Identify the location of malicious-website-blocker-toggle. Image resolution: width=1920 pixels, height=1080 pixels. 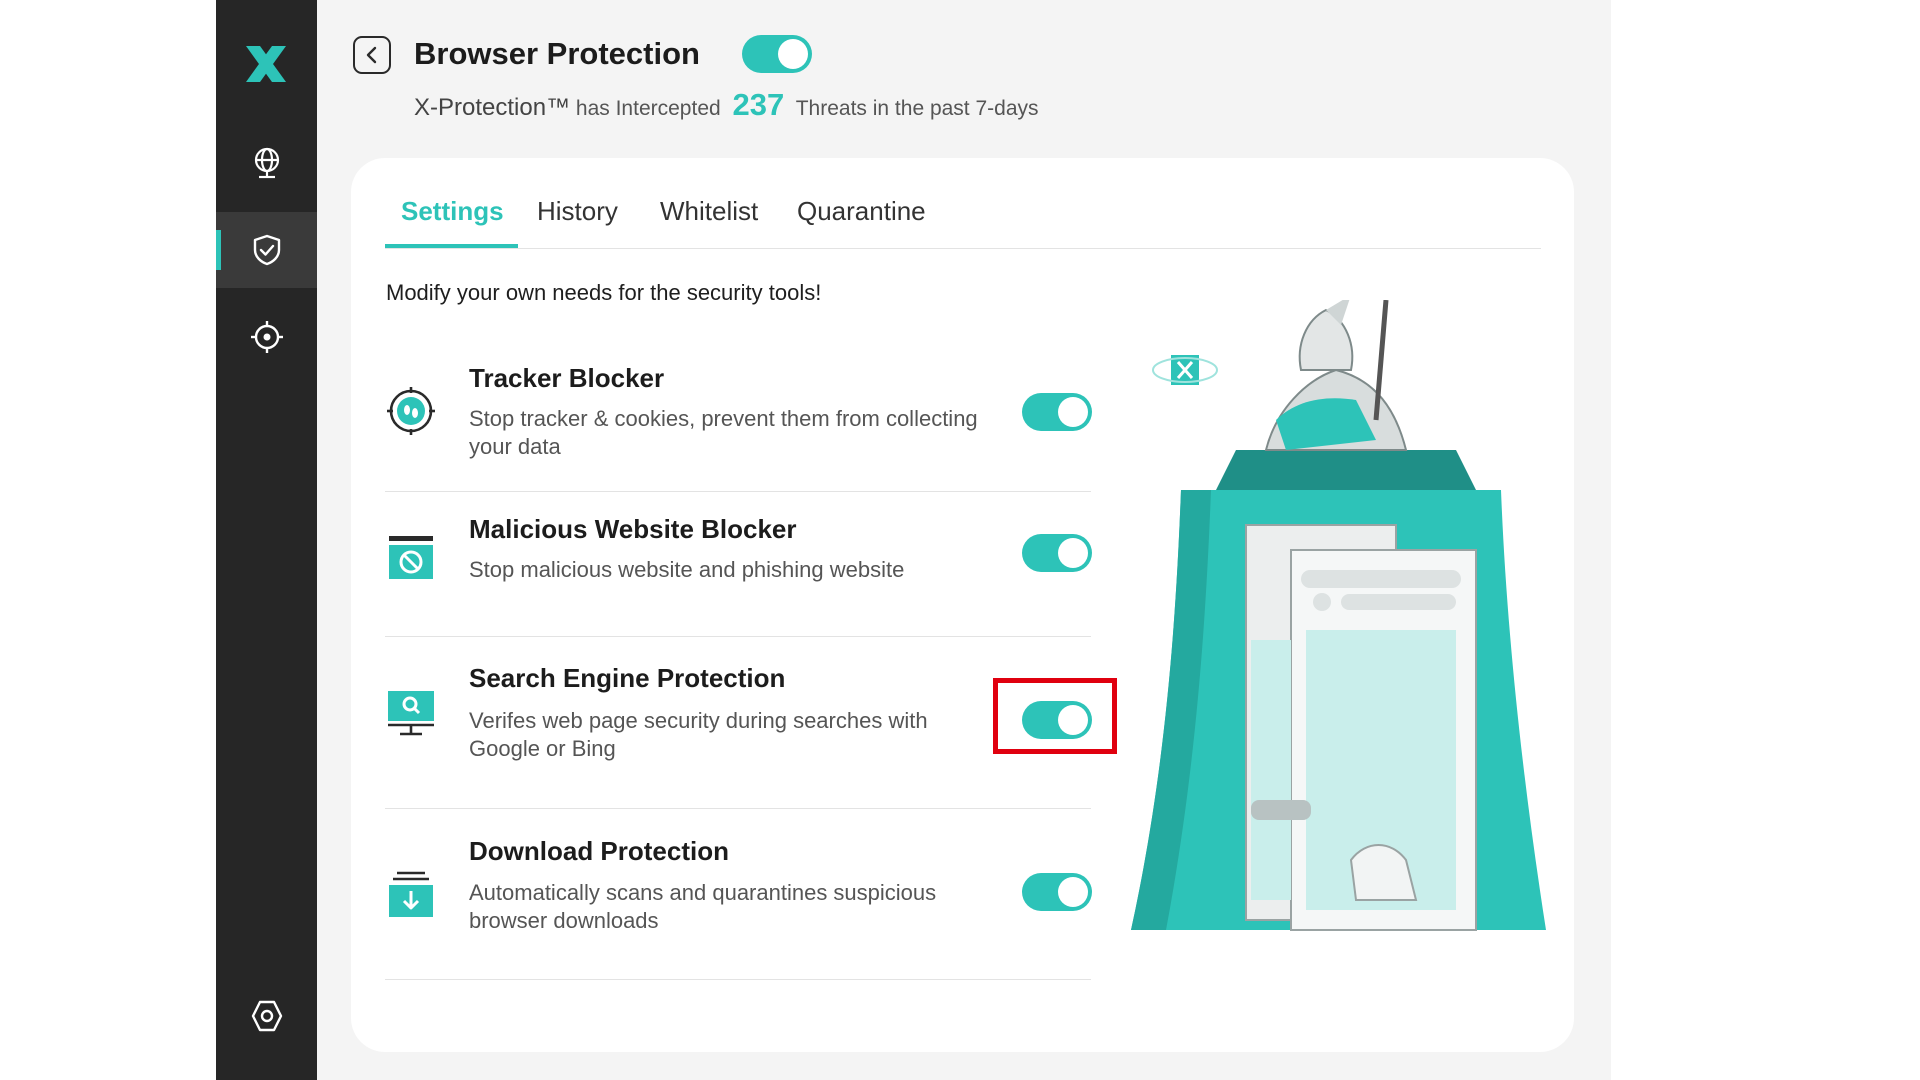
(1057, 553).